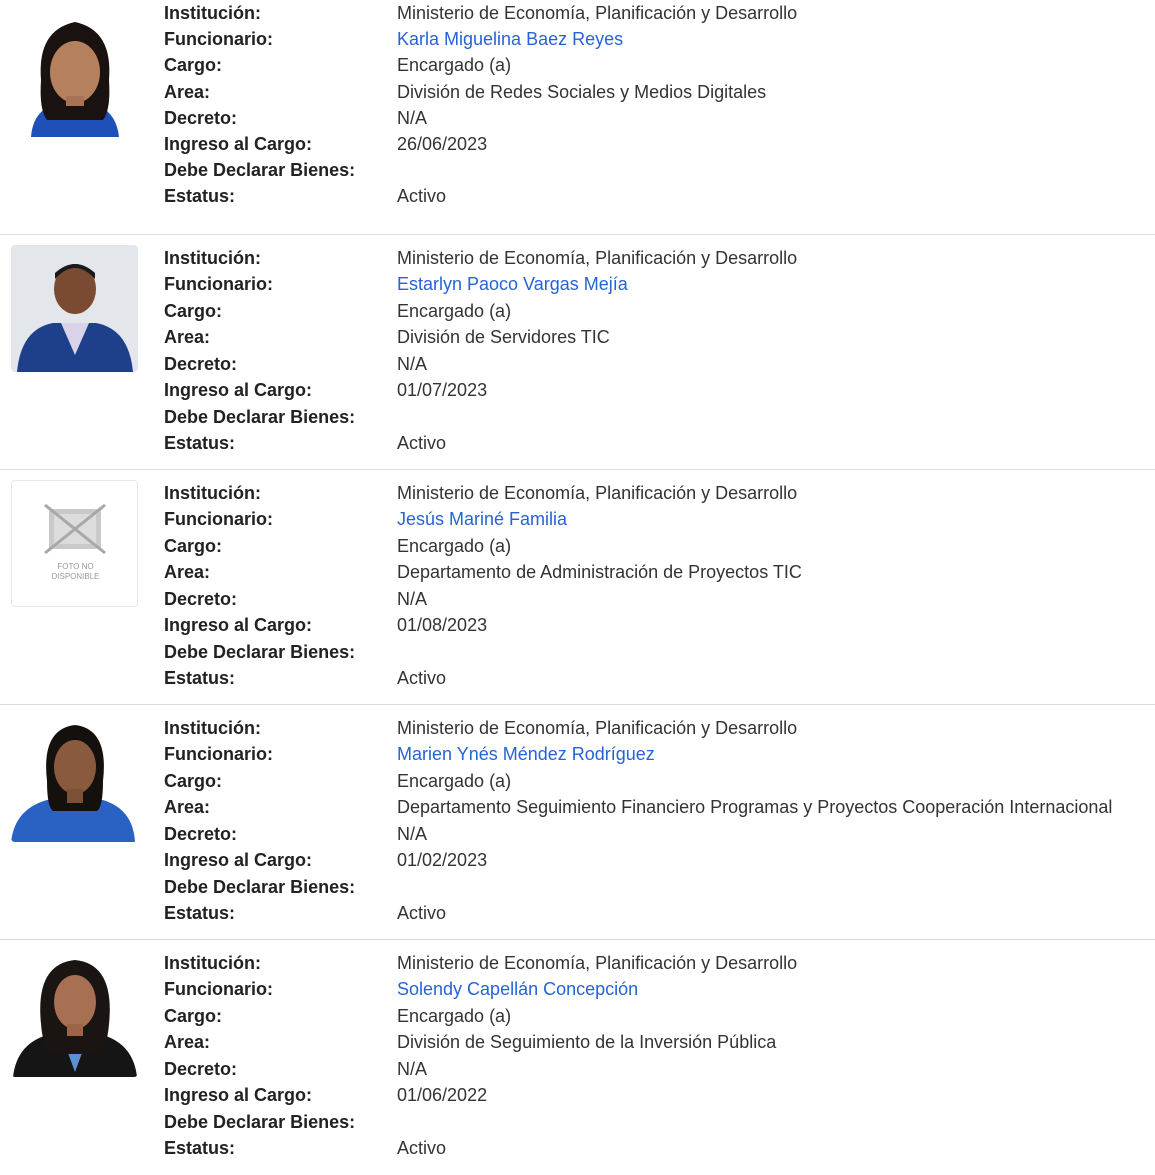 The image size is (1155, 1175). What do you see at coordinates (442, 390) in the screenshot?
I see `value-ingreso: 01/07/2023` at bounding box center [442, 390].